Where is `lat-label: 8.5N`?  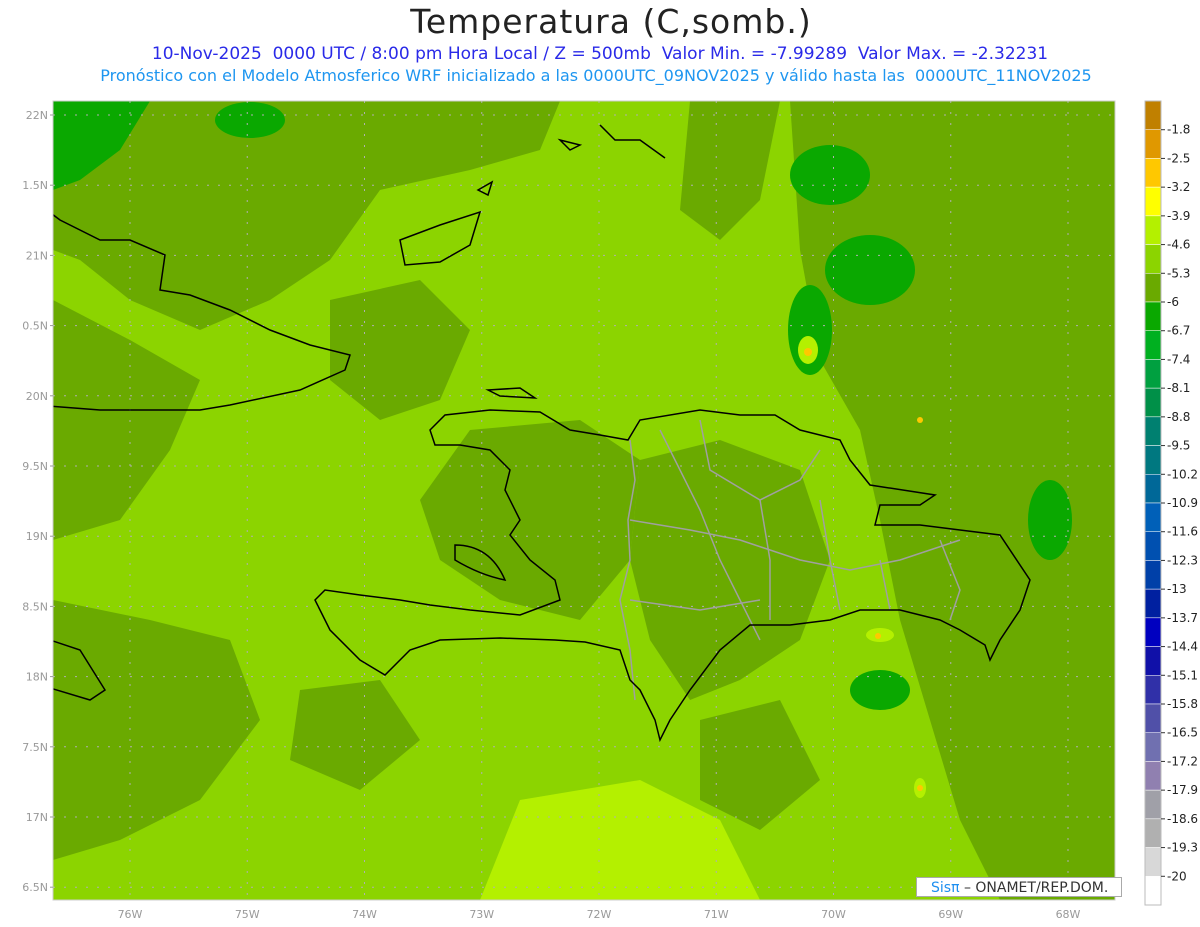 lat-label: 8.5N is located at coordinates (35, 606).